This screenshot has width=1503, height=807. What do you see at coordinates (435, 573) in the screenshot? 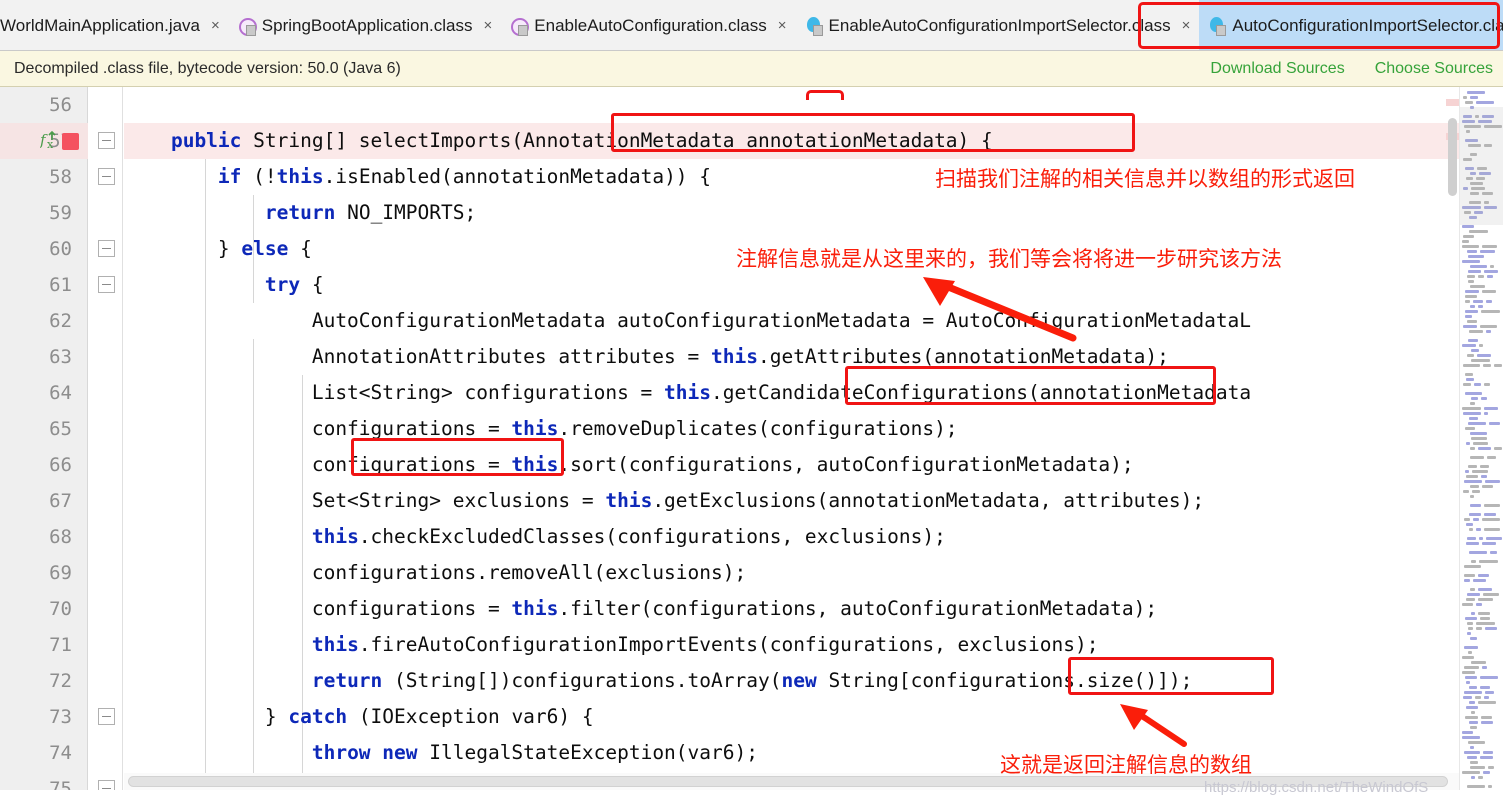
I see `code-text: configurations.removeAll(exclusions);` at bounding box center [435, 573].